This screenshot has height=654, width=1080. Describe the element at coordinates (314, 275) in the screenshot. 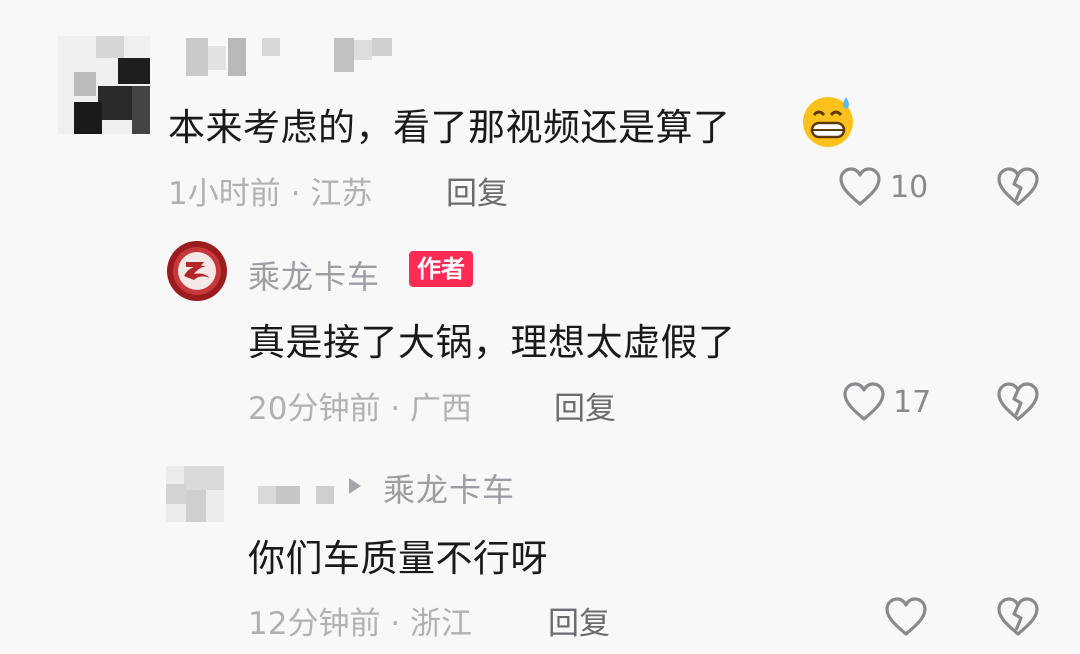

I see `author-username: 乘龙卡车` at that location.